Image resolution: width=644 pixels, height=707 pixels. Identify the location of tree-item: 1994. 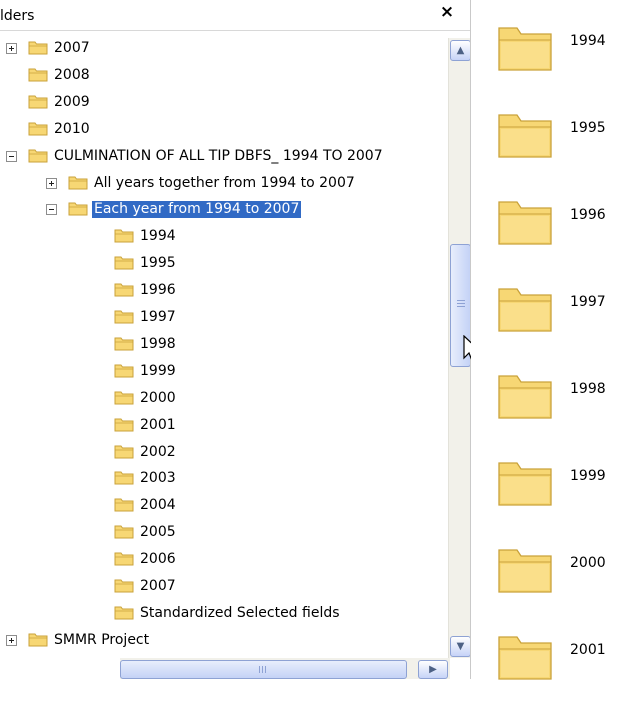
(270, 237).